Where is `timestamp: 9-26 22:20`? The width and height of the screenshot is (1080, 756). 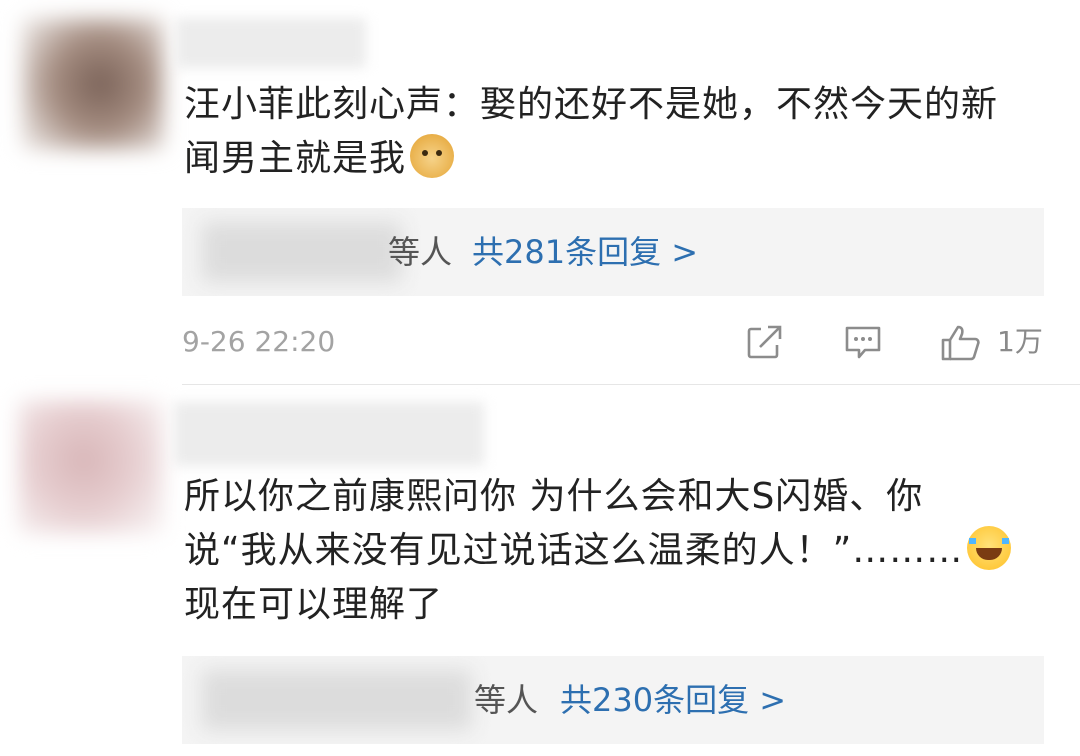 timestamp: 9-26 22:20 is located at coordinates (259, 341).